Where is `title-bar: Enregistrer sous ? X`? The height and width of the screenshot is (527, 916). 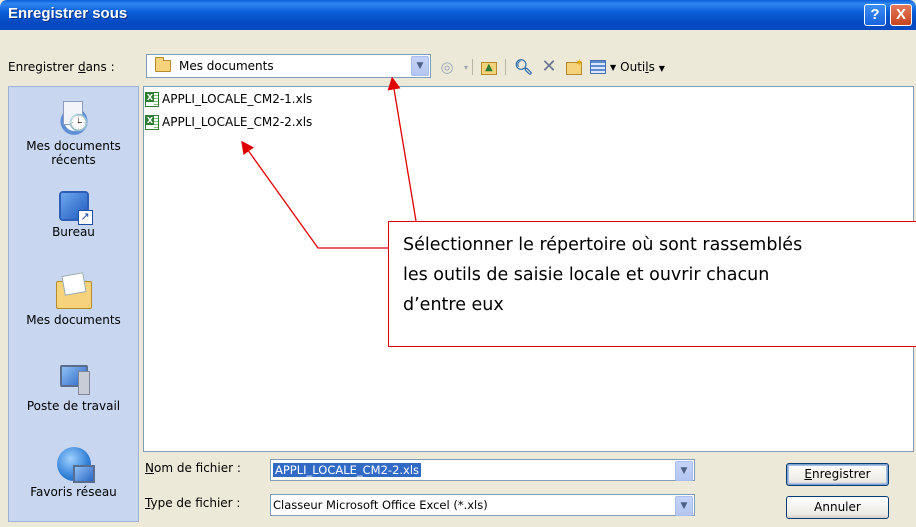
title-bar: Enregistrer sous ? X is located at coordinates (458, 15).